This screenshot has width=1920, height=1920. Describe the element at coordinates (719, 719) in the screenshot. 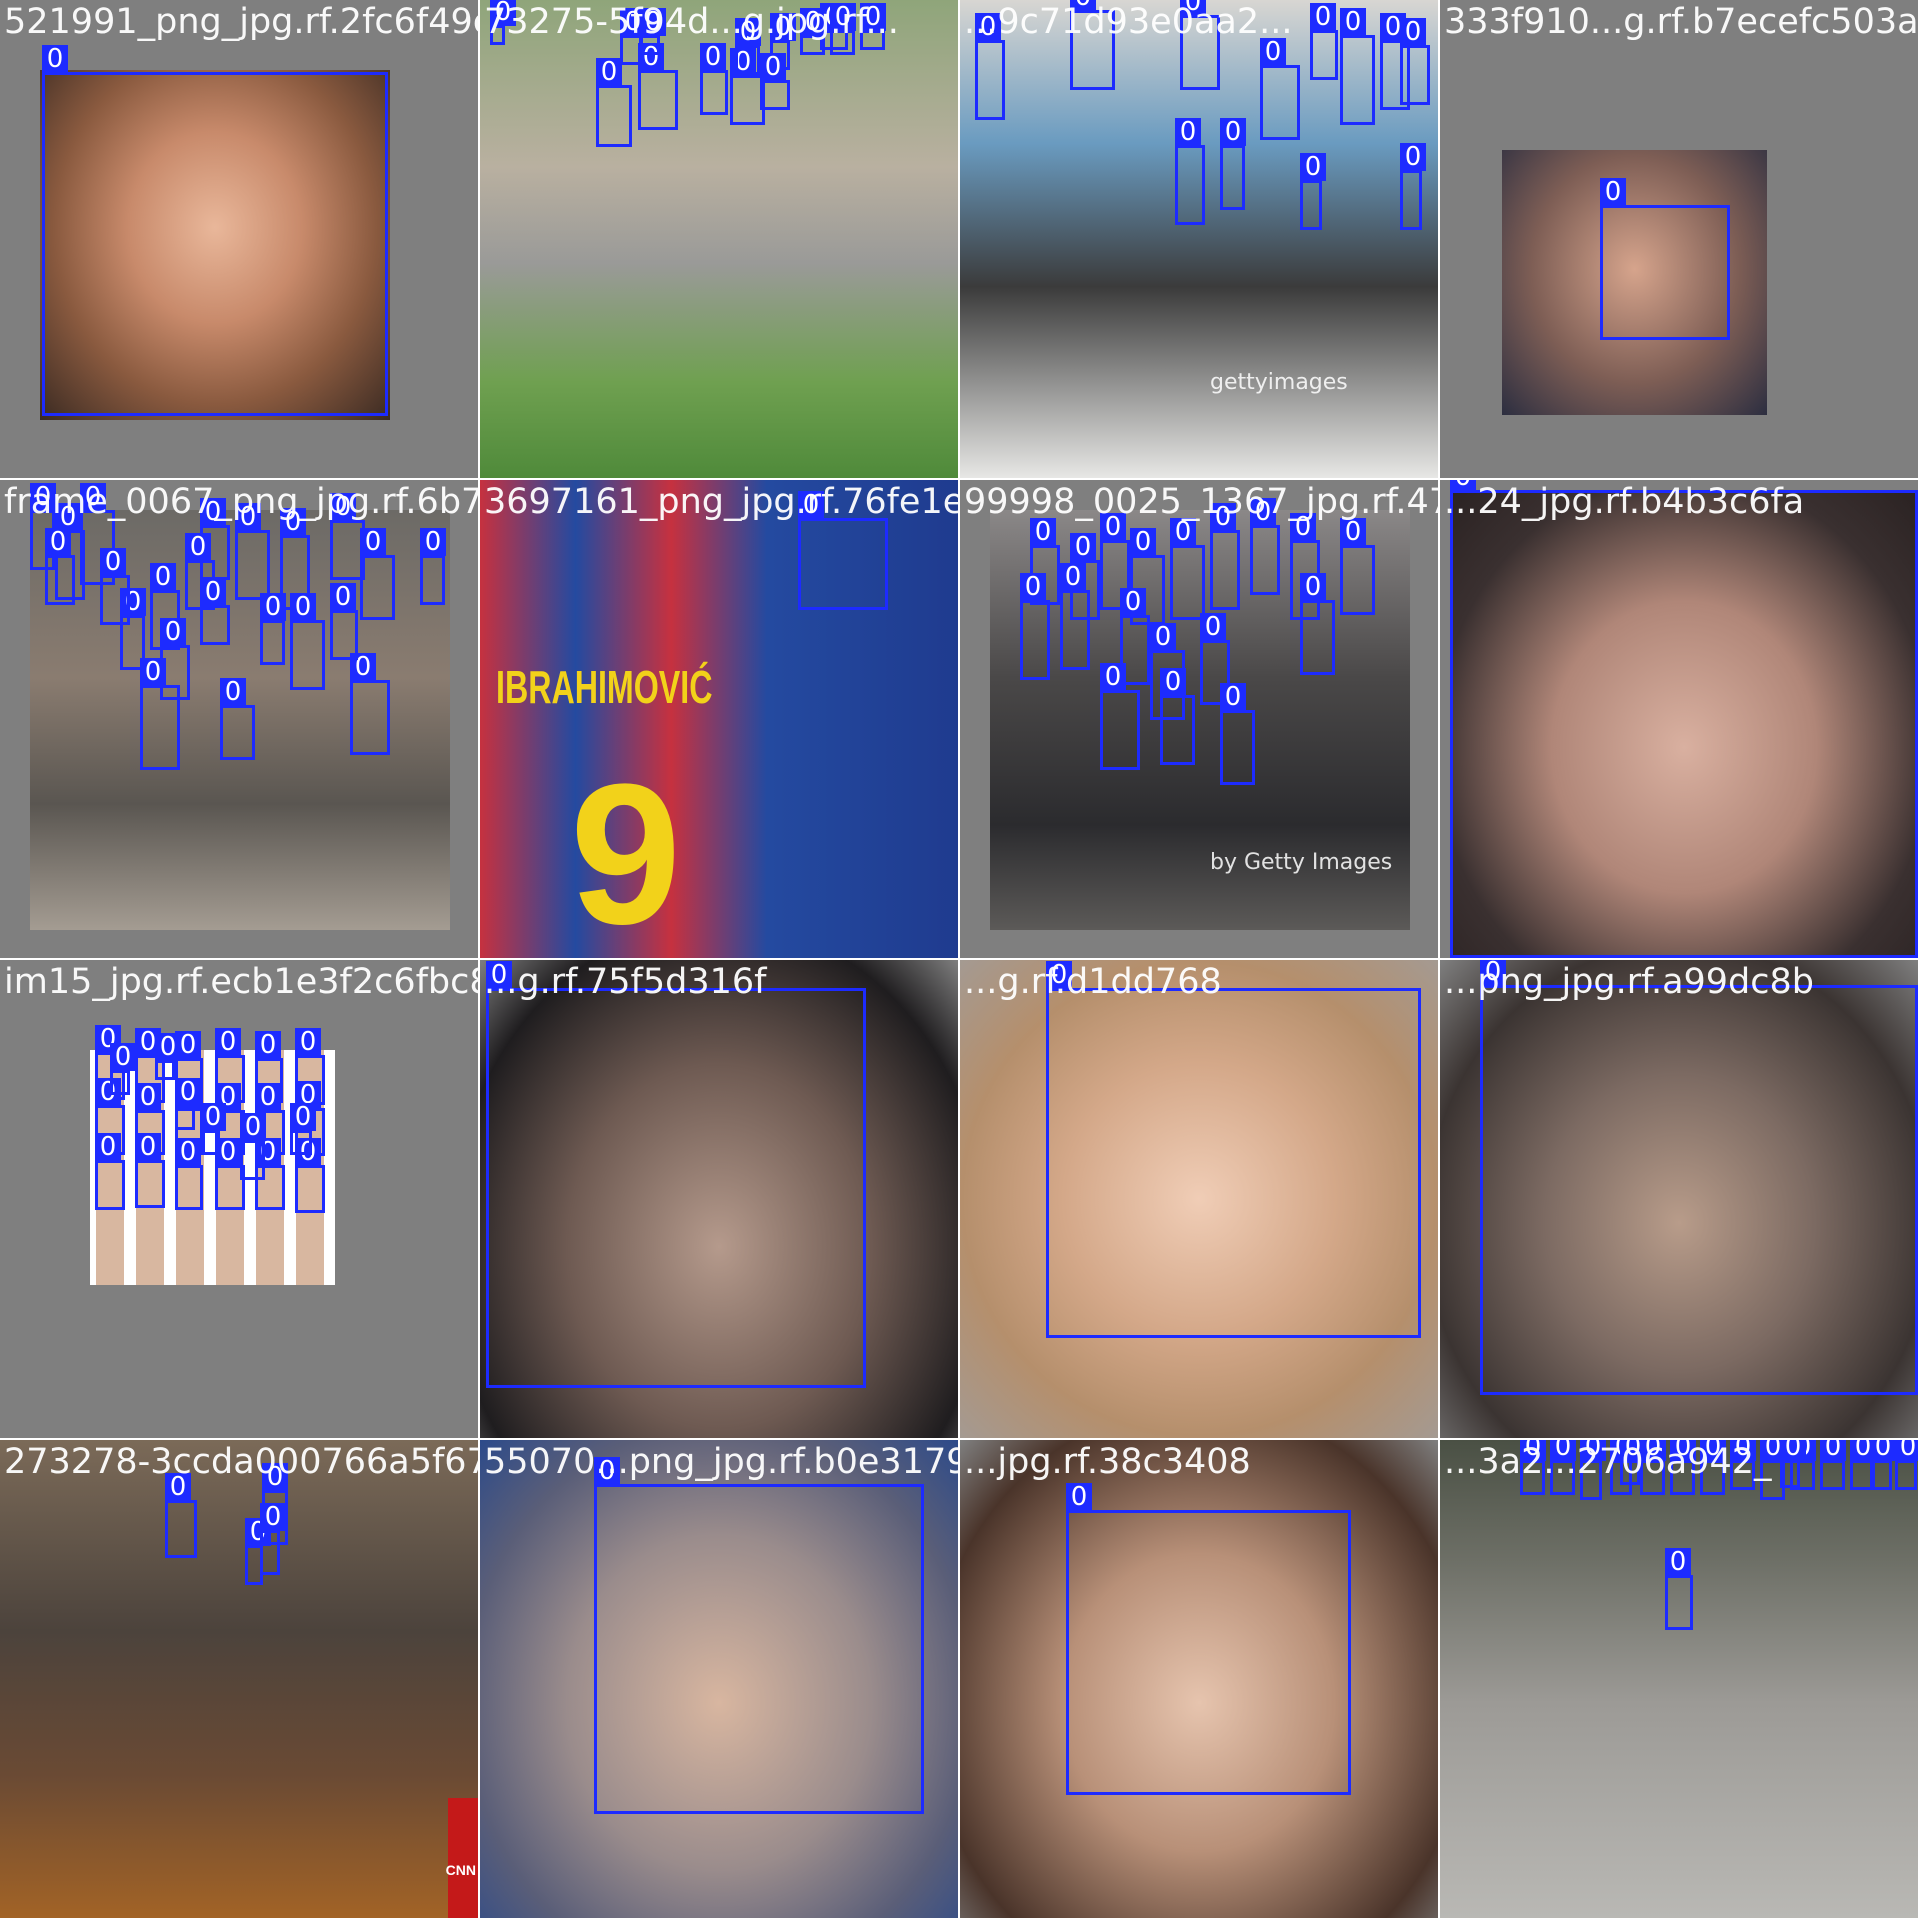

I see `mosaic-tile: IBRAHIMOVIĆ 9 0 3697161_png_jpg.rf.76fe1e2a` at that location.